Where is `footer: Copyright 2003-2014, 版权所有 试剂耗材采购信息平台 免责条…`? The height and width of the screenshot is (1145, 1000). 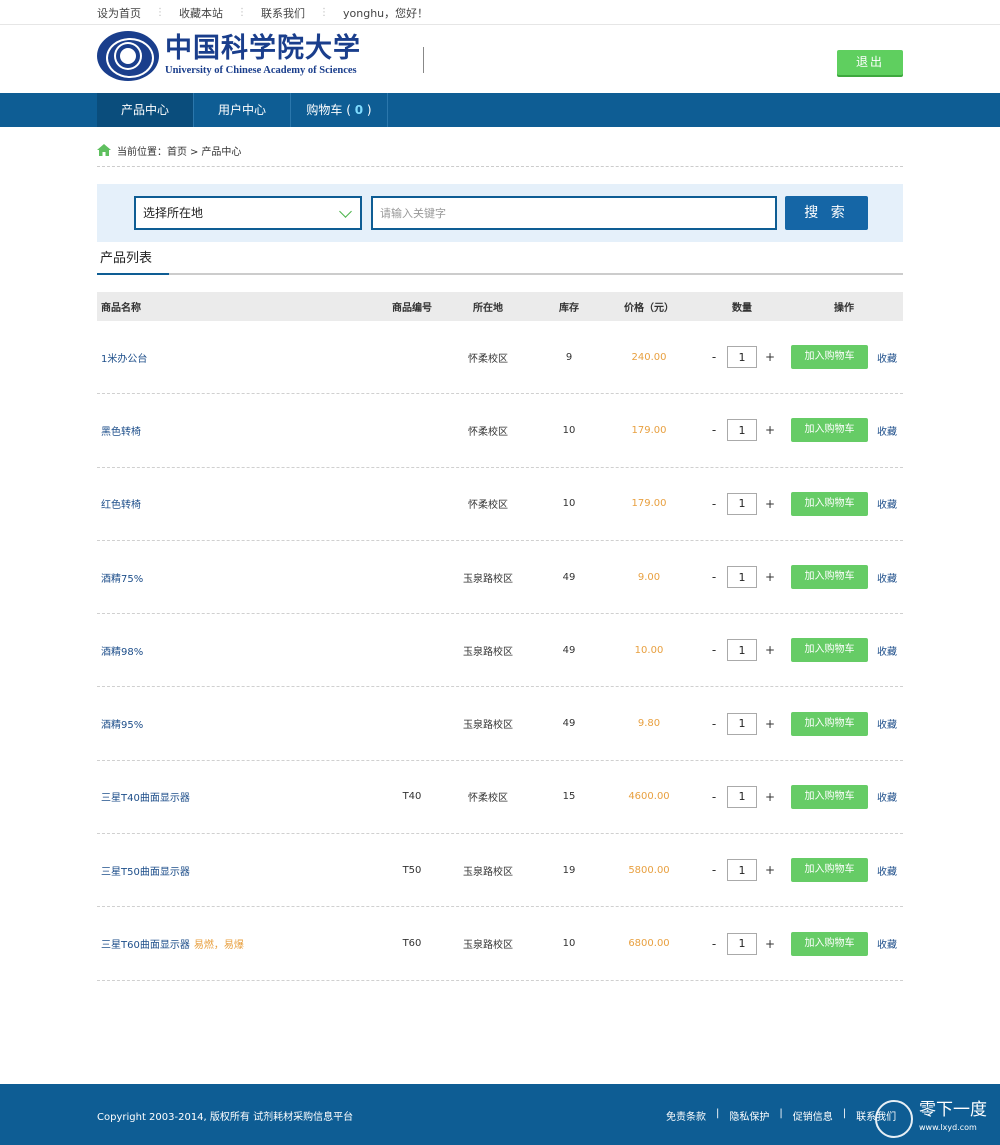 footer: Copyright 2003-2014, 版权所有 试剂耗材采购信息平台 免责条… is located at coordinates (500, 1114).